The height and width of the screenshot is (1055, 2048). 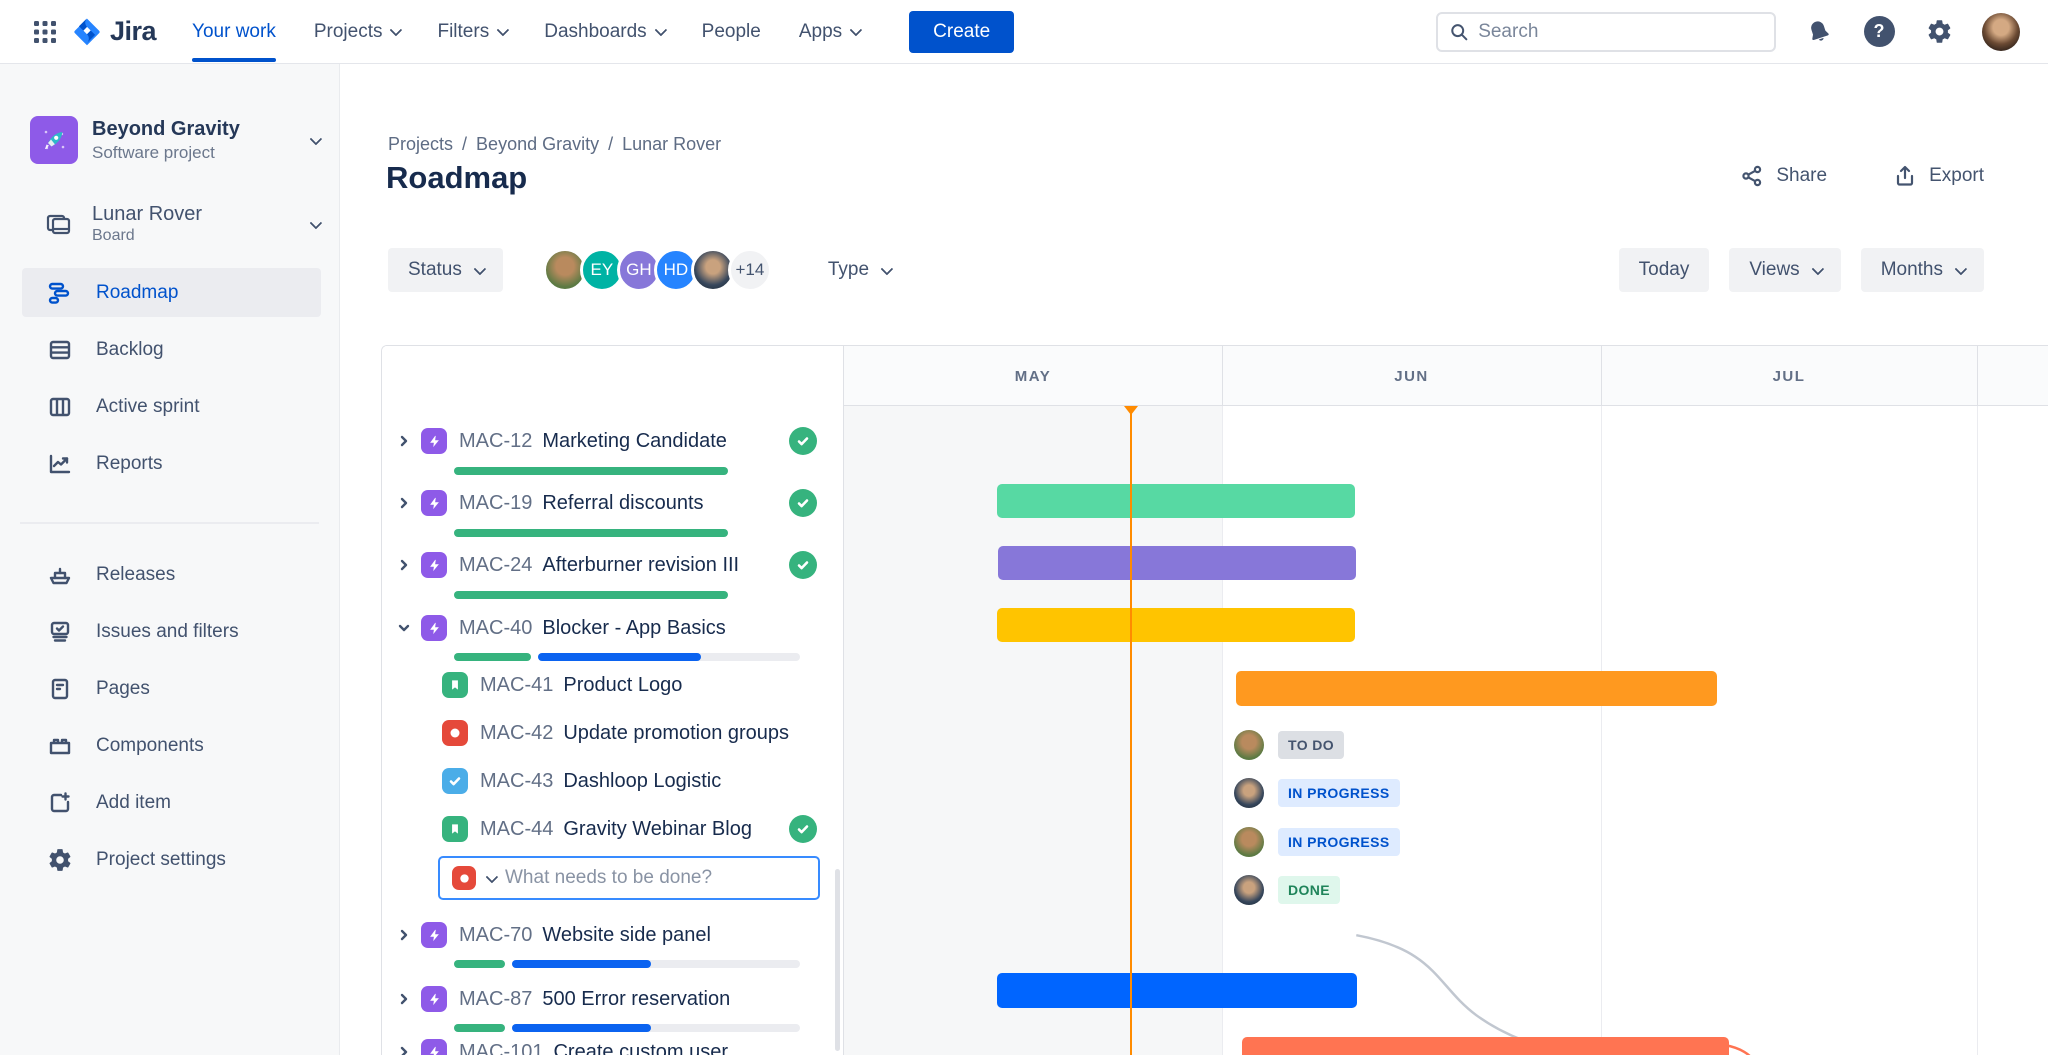 I want to click on share-button: Share, so click(x=1783, y=176).